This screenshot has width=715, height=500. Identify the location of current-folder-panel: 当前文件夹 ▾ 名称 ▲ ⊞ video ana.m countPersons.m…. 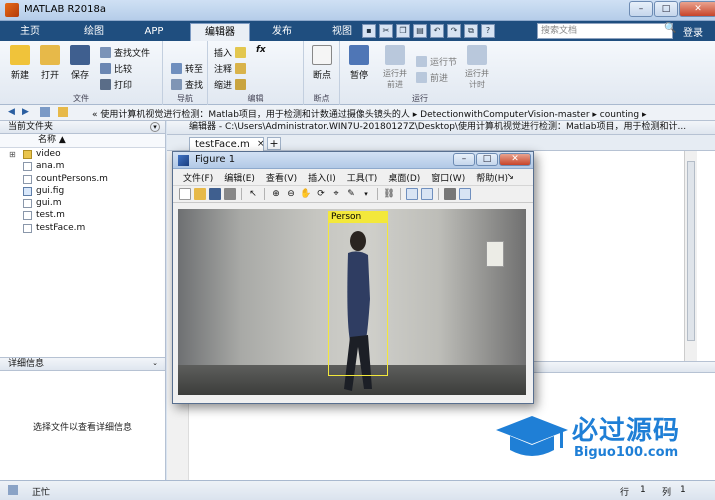
(83, 239).